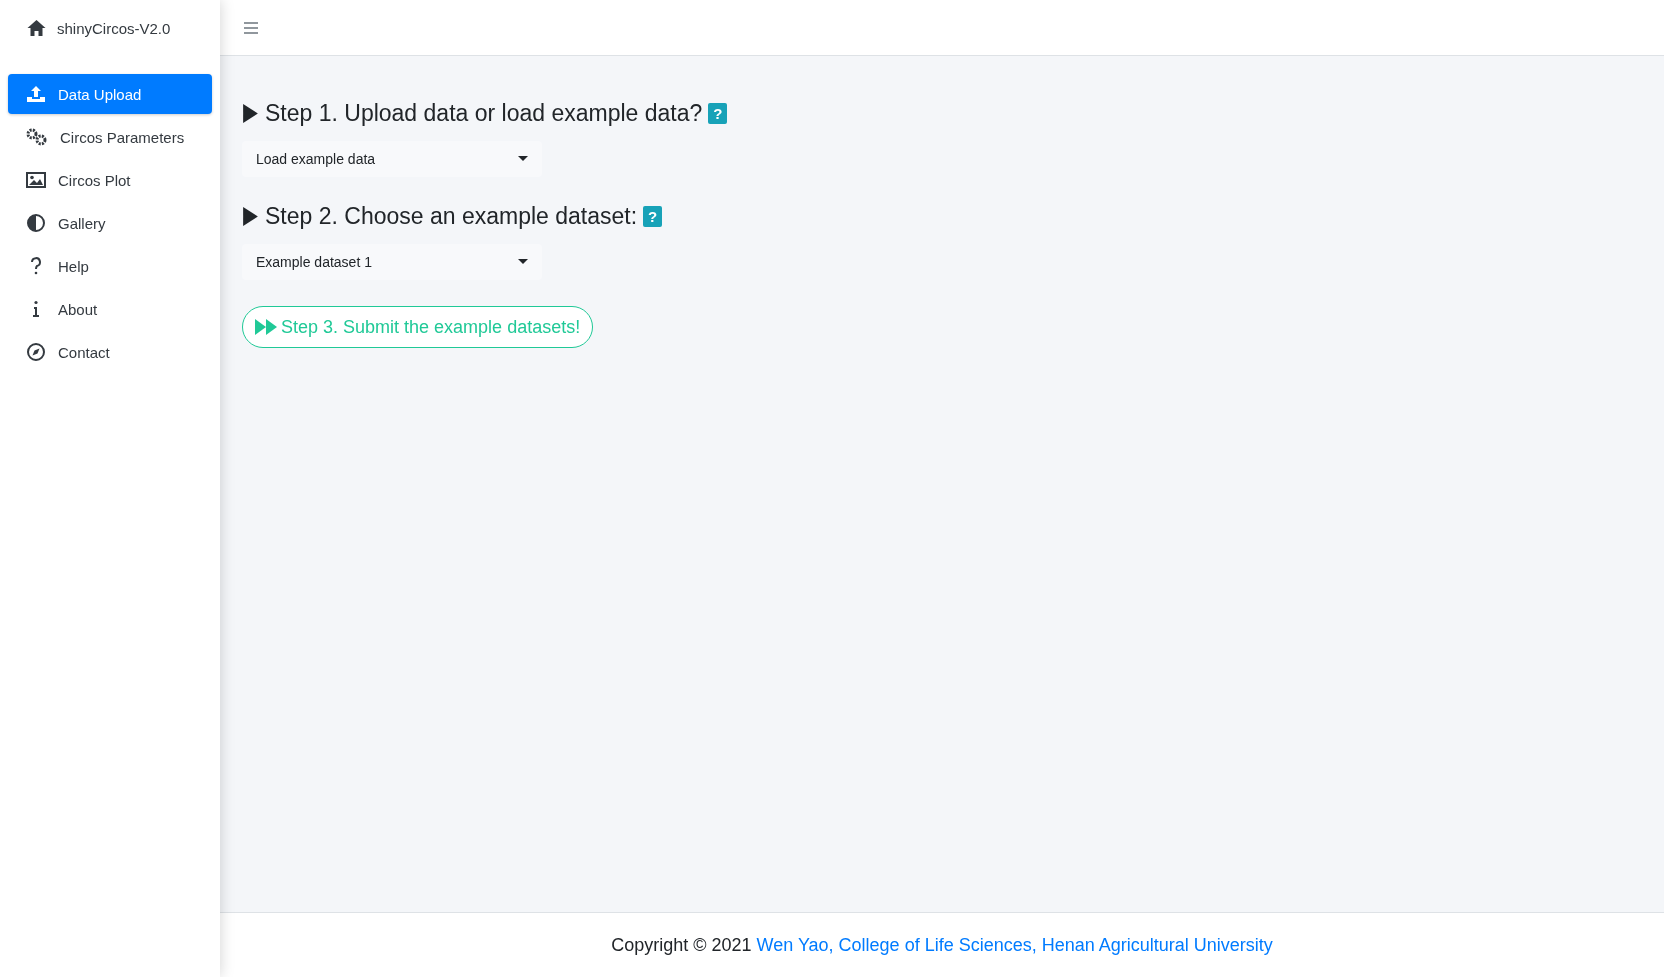 Image resolution: width=1664 pixels, height=977 pixels. I want to click on nav-item: Data Upload, so click(110, 94).